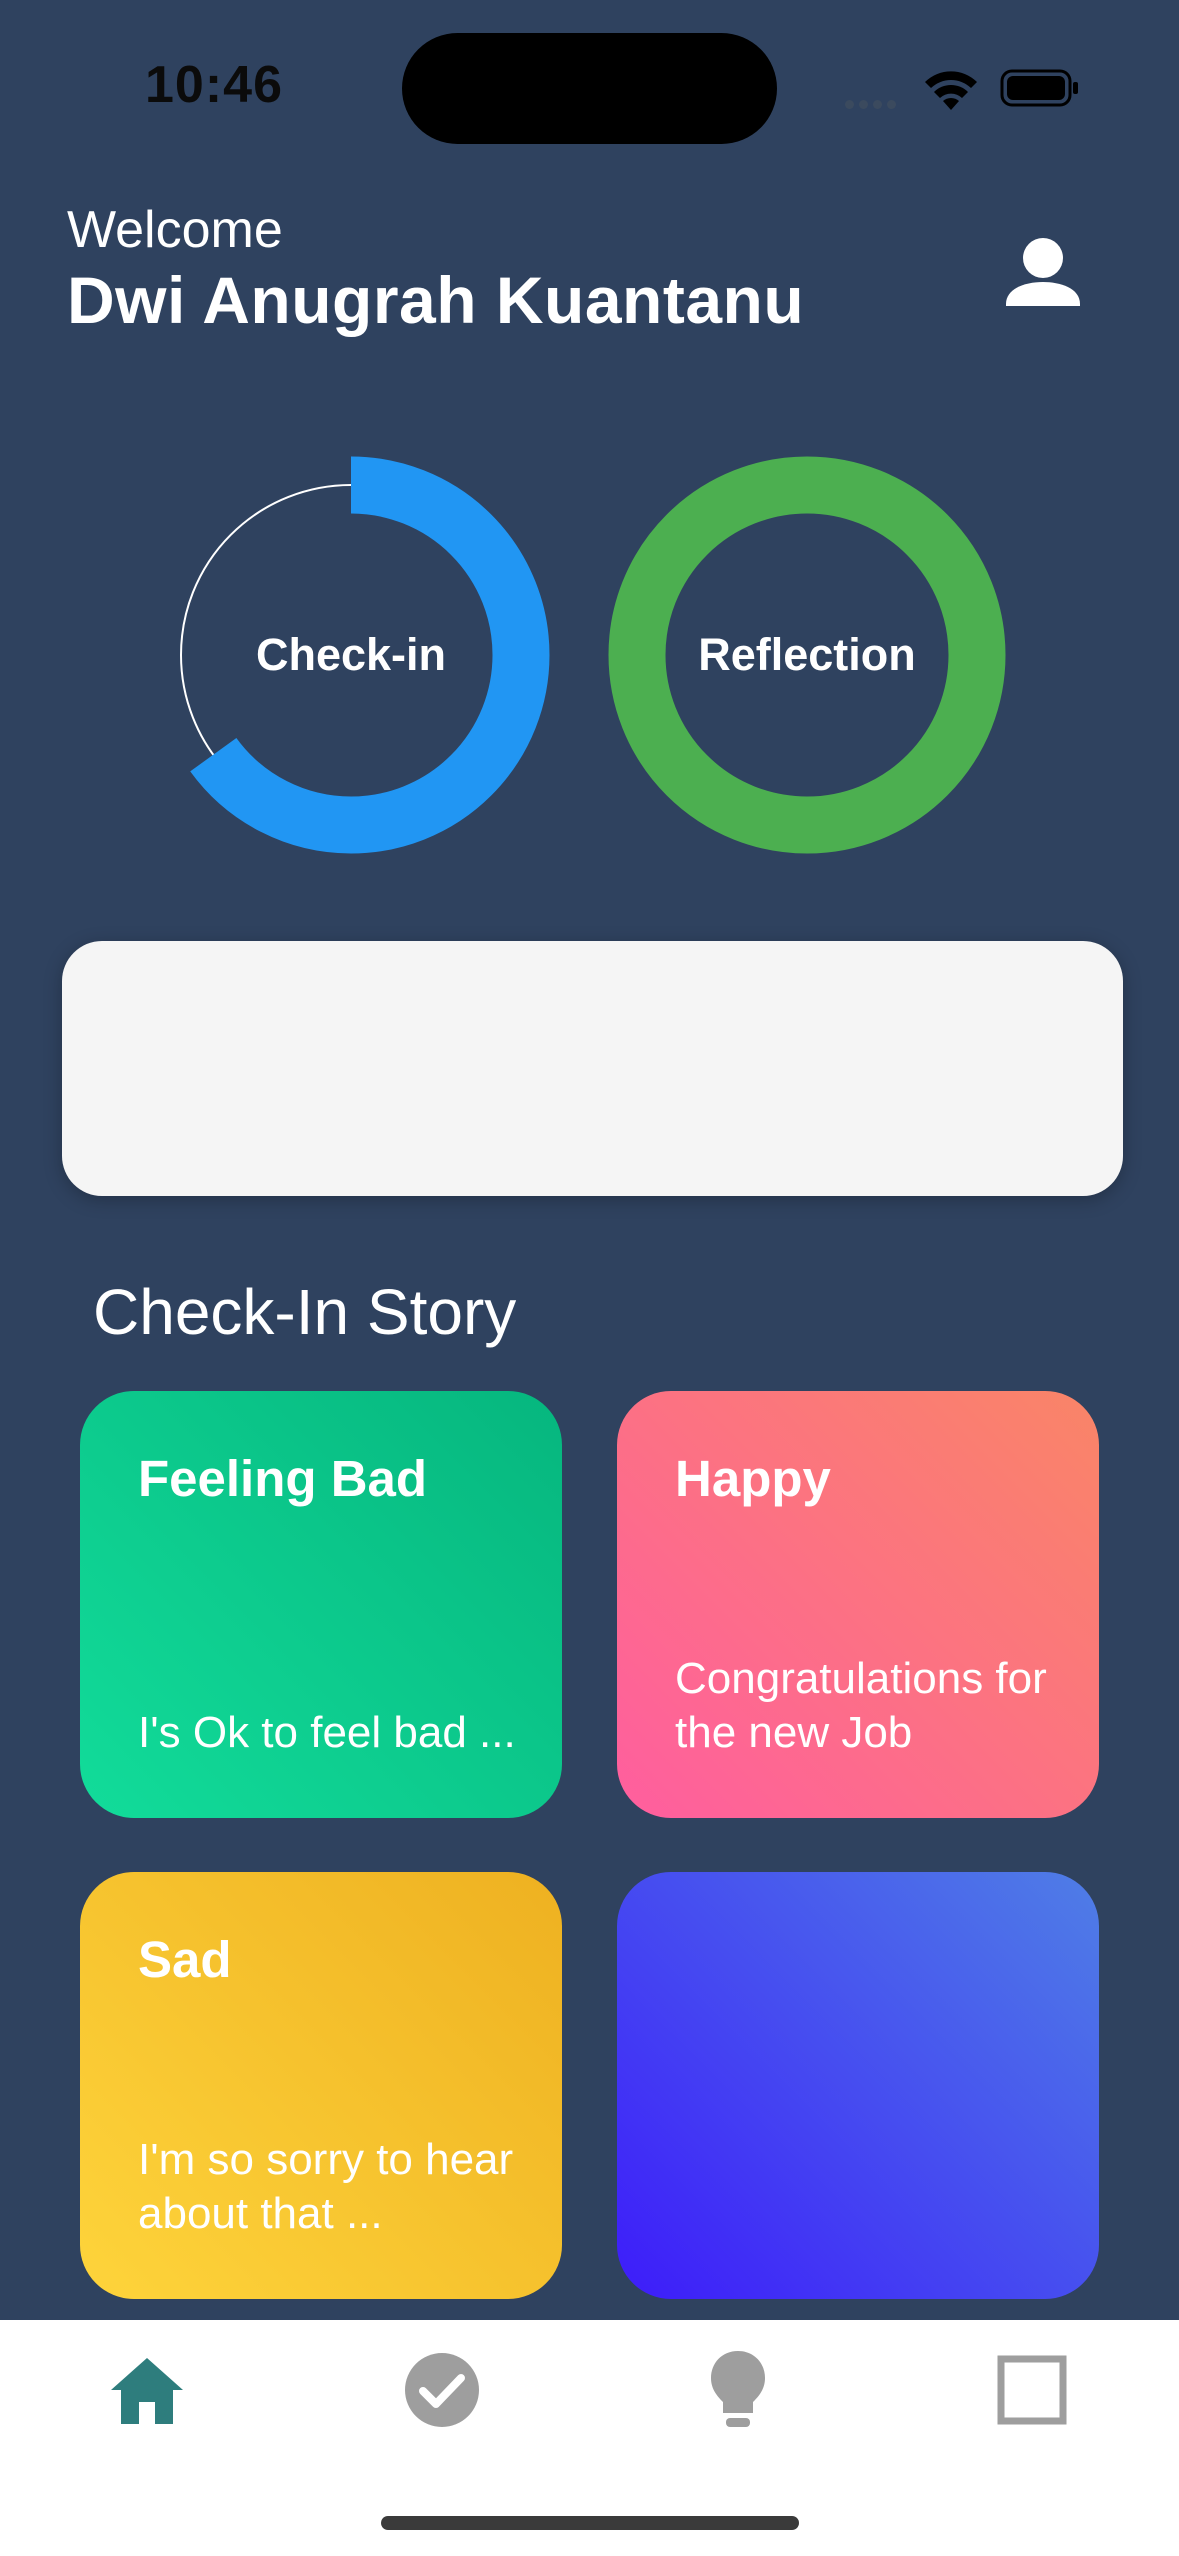 This screenshot has width=1179, height=2556. I want to click on user-name: Dwi Anugrah Kuantanu, so click(436, 300).